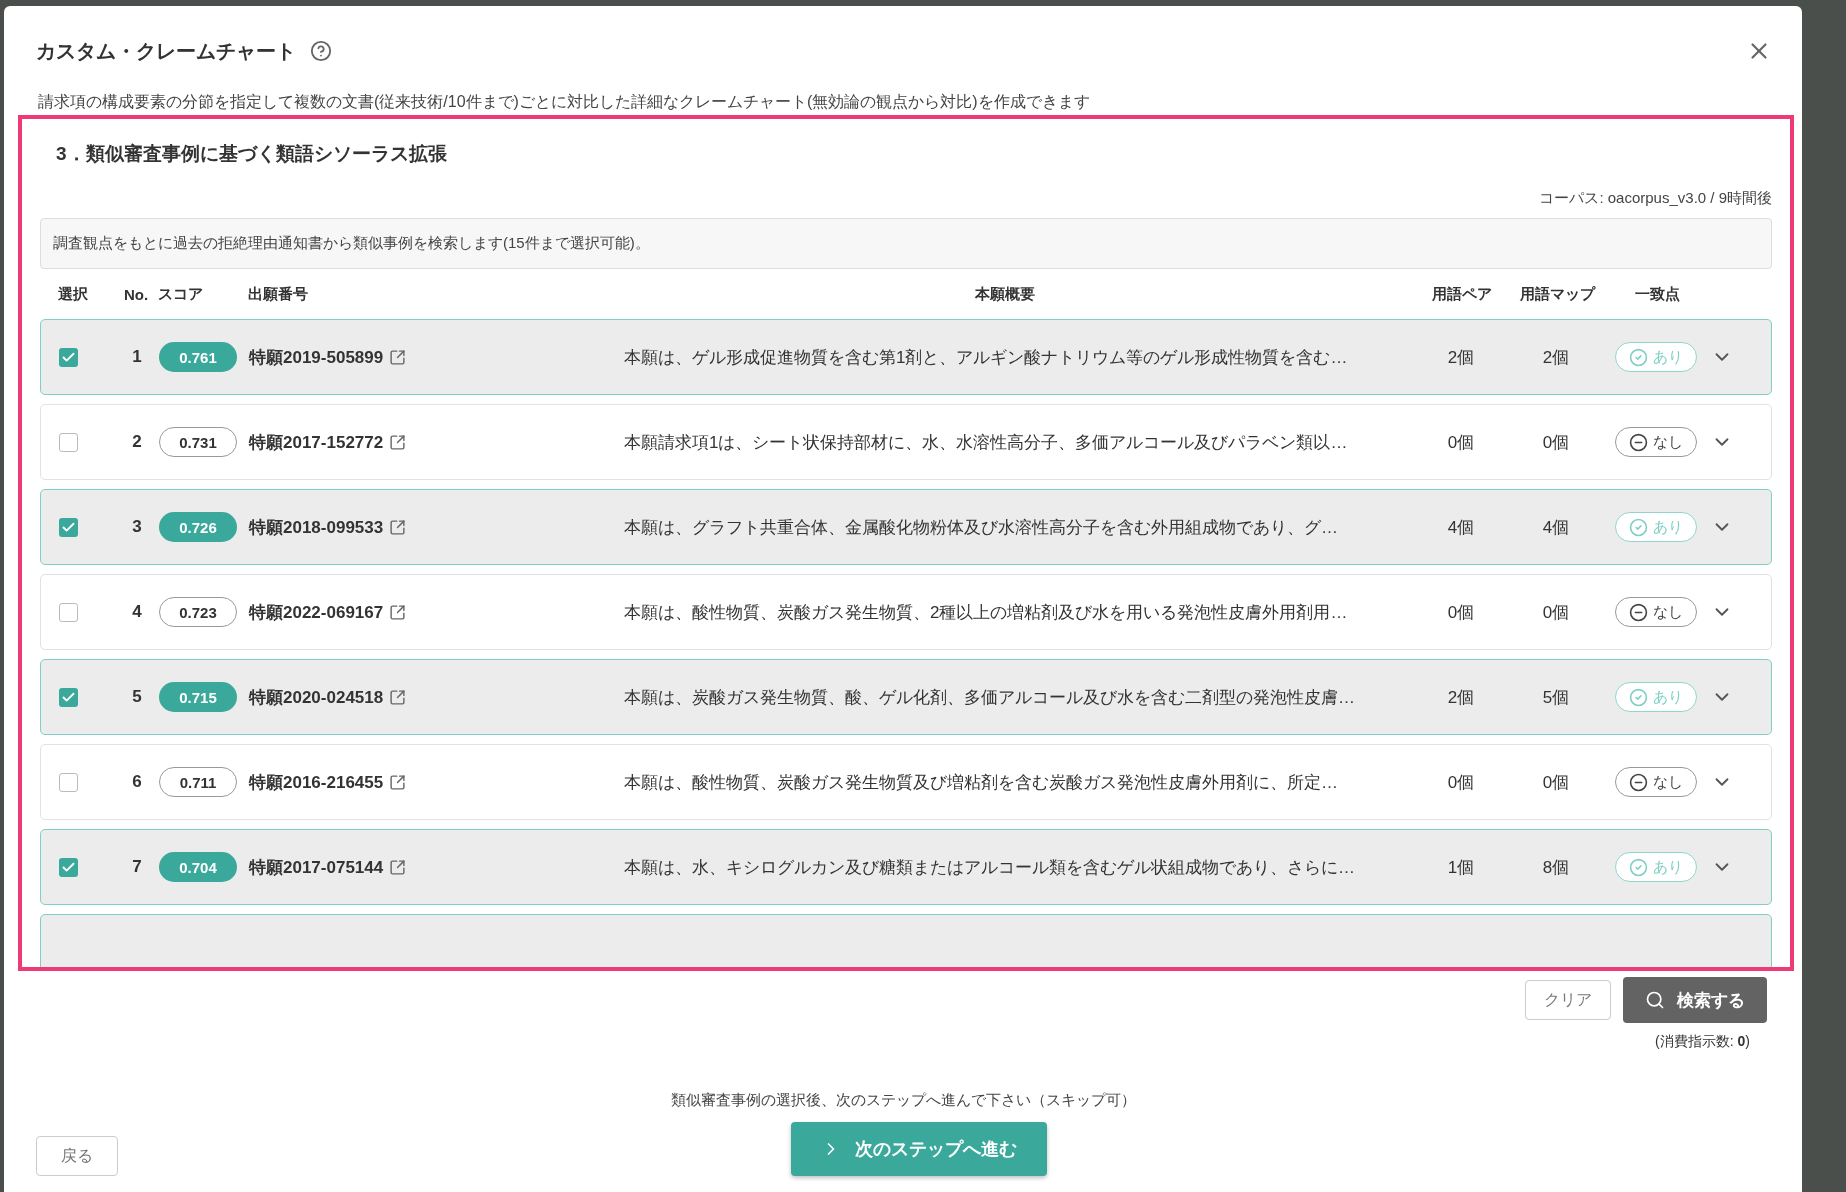 Image resolution: width=1846 pixels, height=1192 pixels. What do you see at coordinates (1556, 867) in the screenshot?
I see `table-cell-text: 8個` at bounding box center [1556, 867].